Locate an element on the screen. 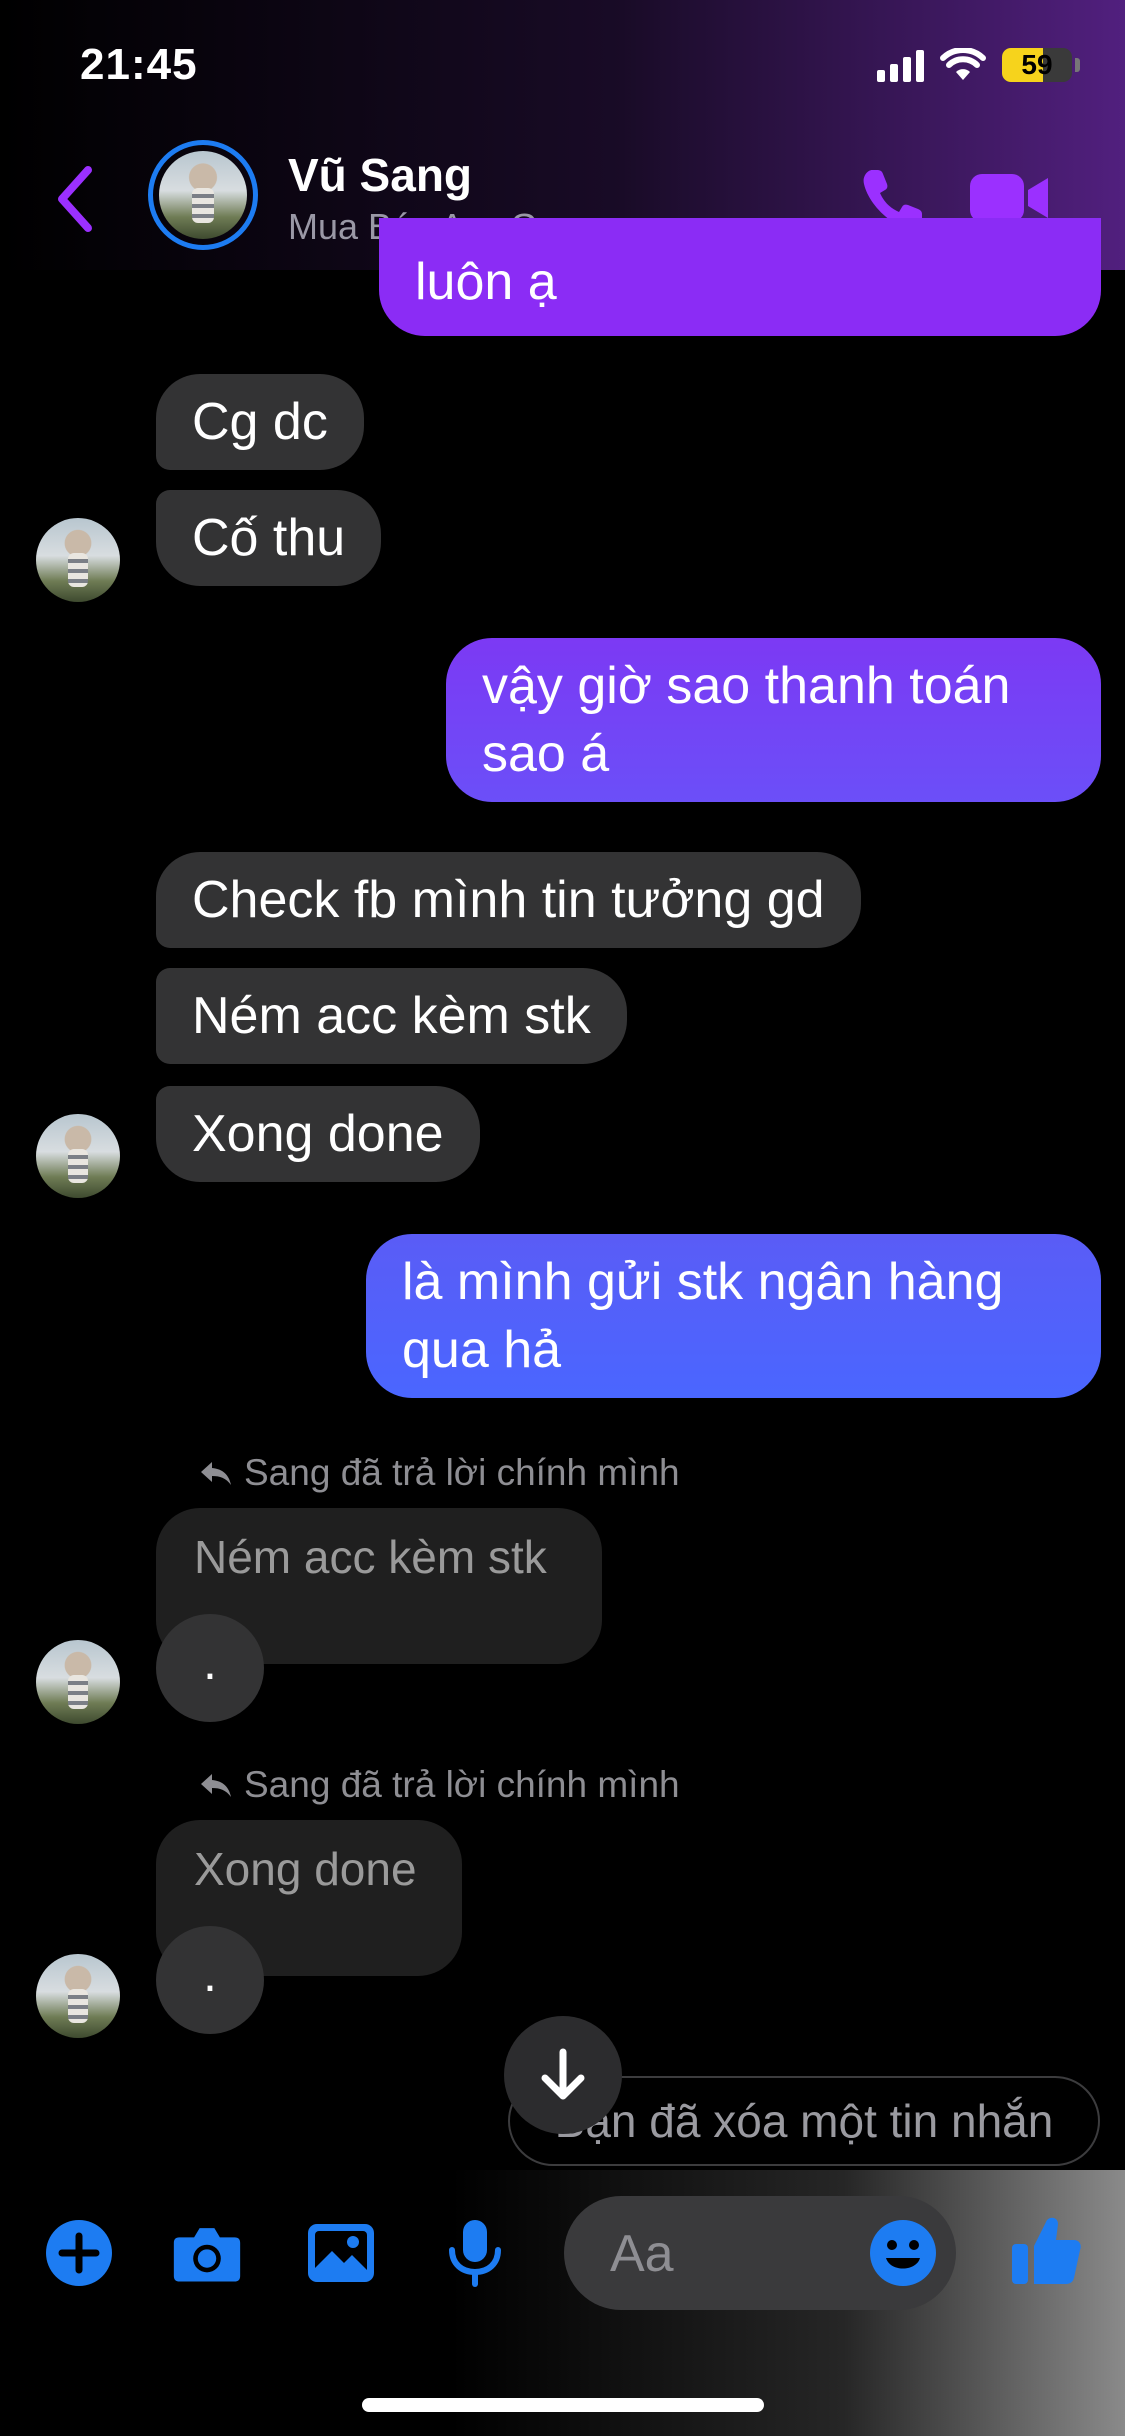  scroll-to-bottom-button is located at coordinates (563, 2075).